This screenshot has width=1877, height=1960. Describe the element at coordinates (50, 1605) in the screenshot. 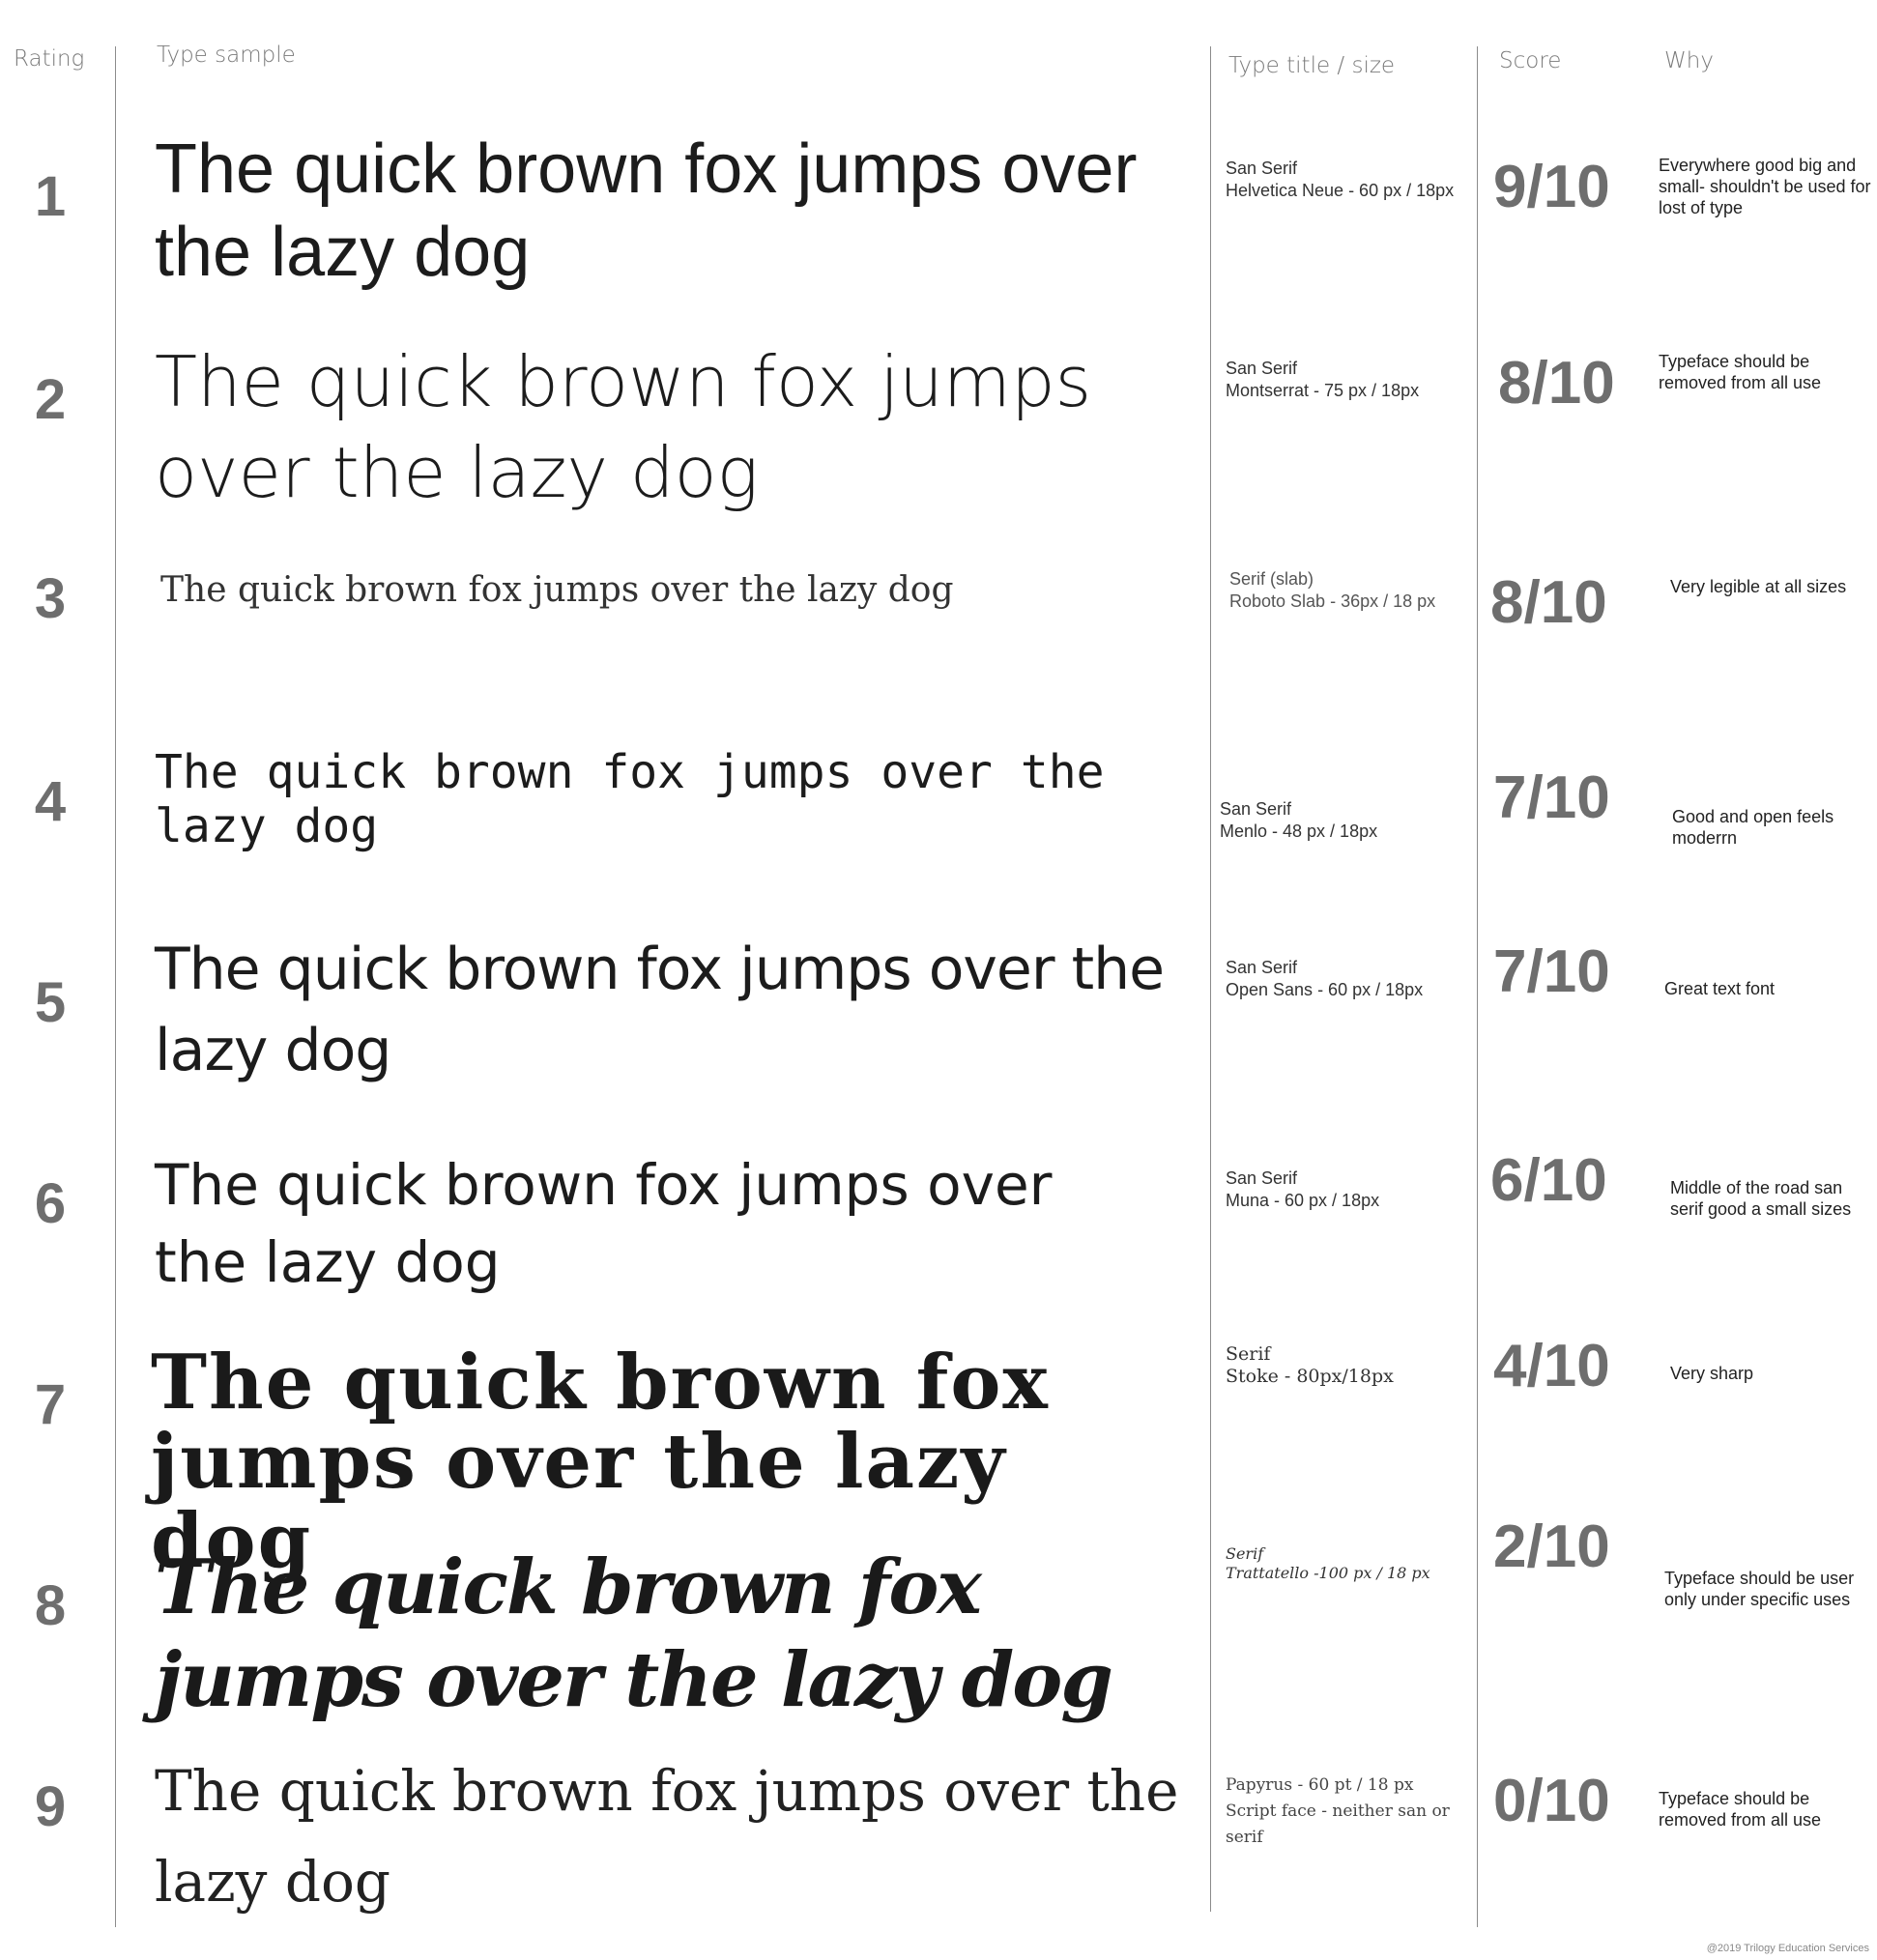

I see `rating-number: 8` at that location.